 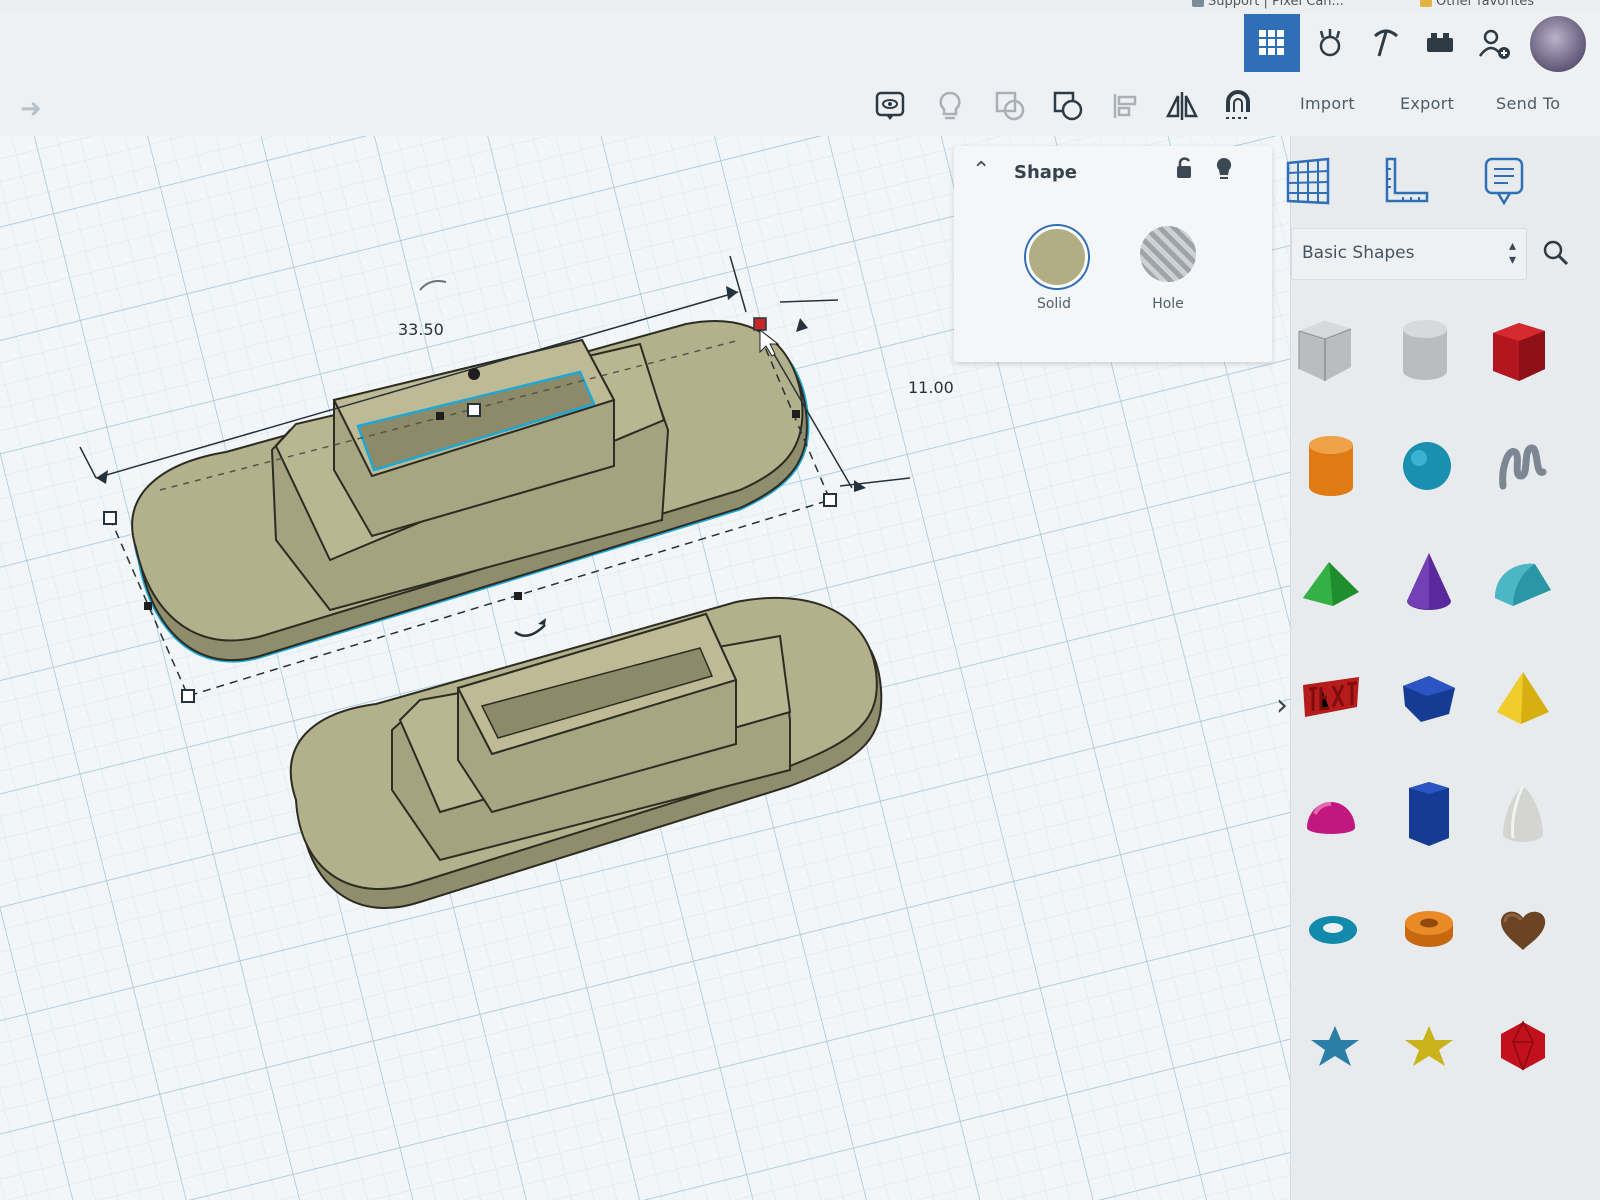 What do you see at coordinates (1327, 103) in the screenshot?
I see `import-button: Import` at bounding box center [1327, 103].